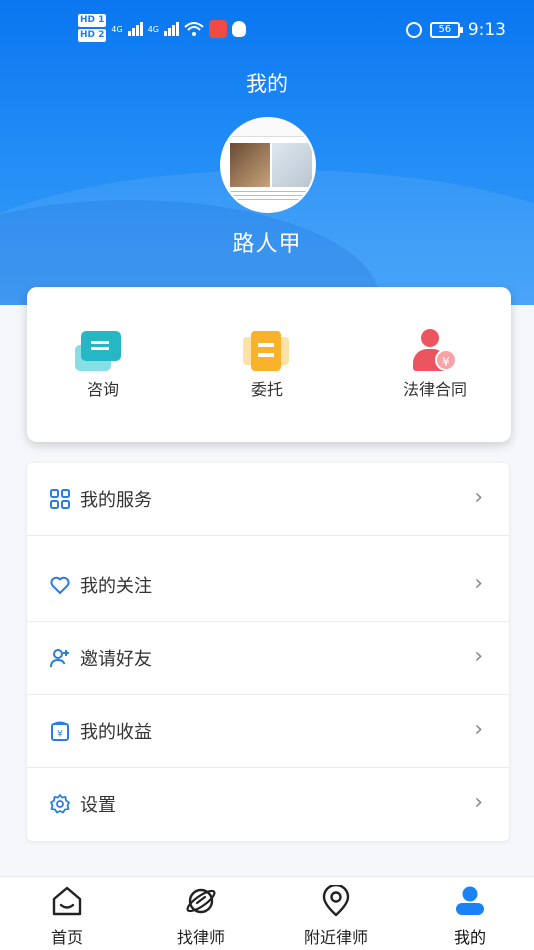 This screenshot has width=534, height=950. What do you see at coordinates (116, 732) in the screenshot?
I see `menu-item-label: 我的收益` at bounding box center [116, 732].